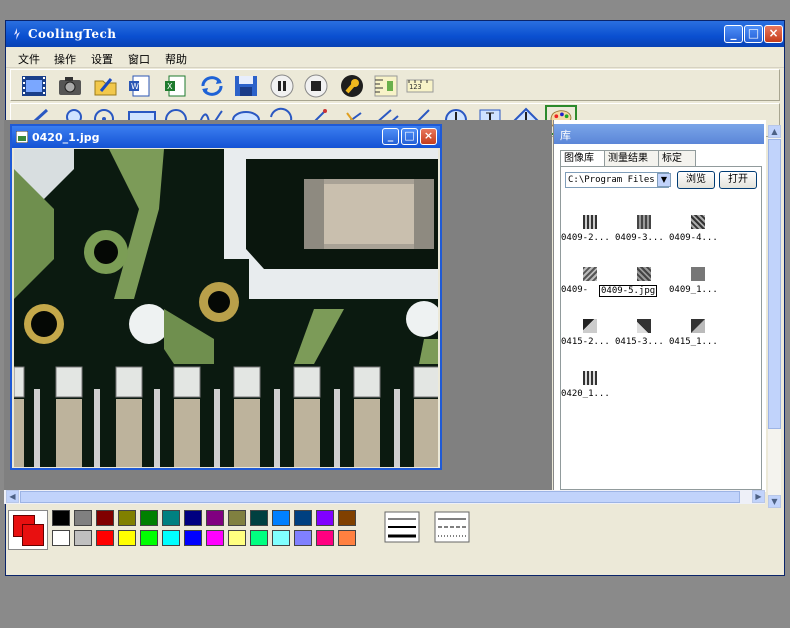 This screenshot has height=628, width=790. I want to click on scale-ruler-icon: 123, so click(420, 86).